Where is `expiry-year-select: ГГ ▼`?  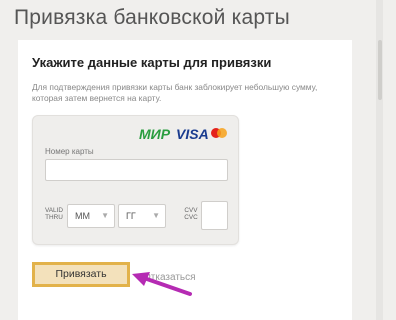 expiry-year-select: ГГ ▼ is located at coordinates (142, 216).